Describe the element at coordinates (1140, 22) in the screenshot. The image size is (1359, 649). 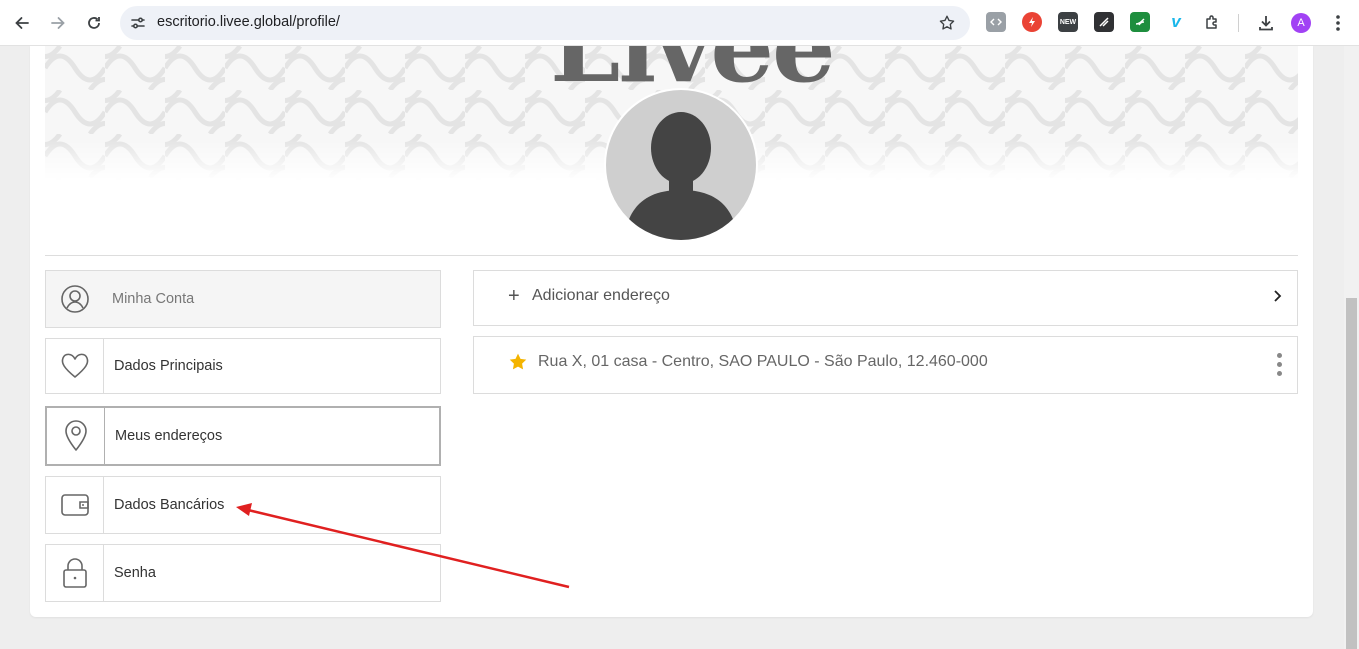
I see `green-extension-icon` at that location.